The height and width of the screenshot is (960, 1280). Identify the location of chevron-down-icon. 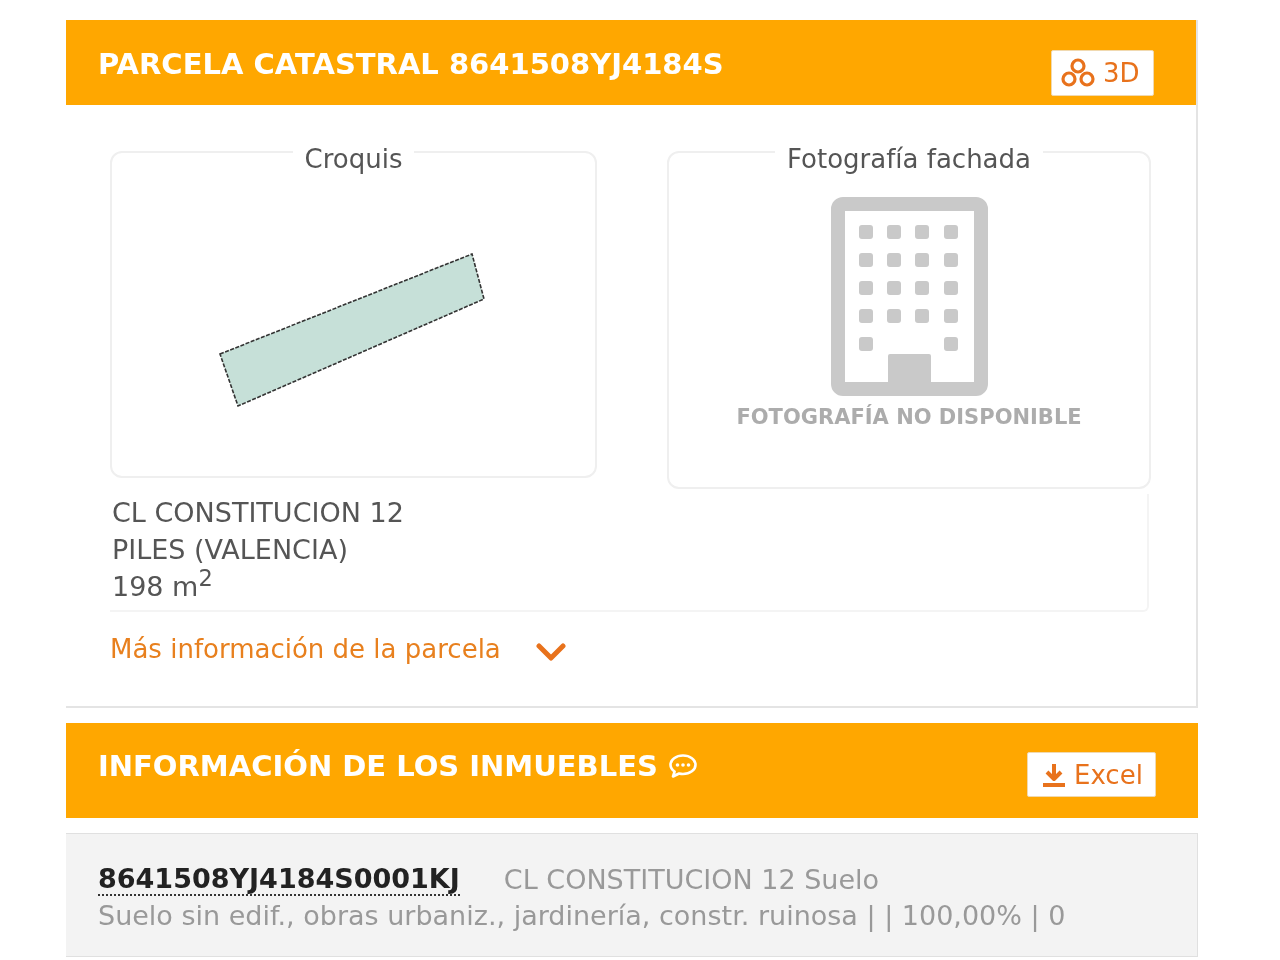
(550, 652).